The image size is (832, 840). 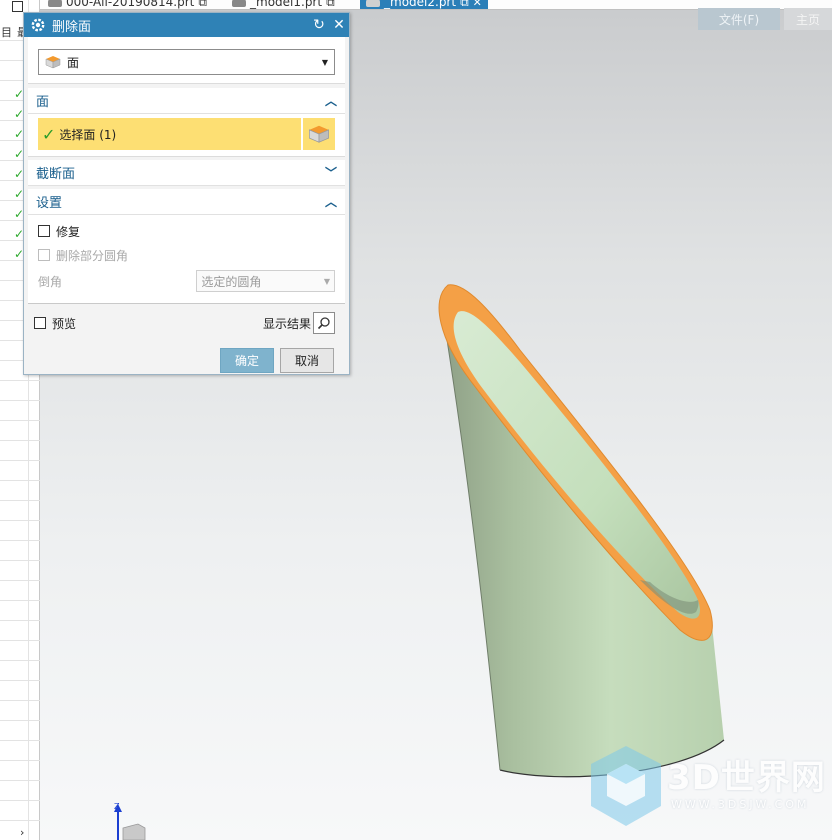 What do you see at coordinates (169, 134) in the screenshot?
I see `select-face-field: ✓ 选择面 (1)` at bounding box center [169, 134].